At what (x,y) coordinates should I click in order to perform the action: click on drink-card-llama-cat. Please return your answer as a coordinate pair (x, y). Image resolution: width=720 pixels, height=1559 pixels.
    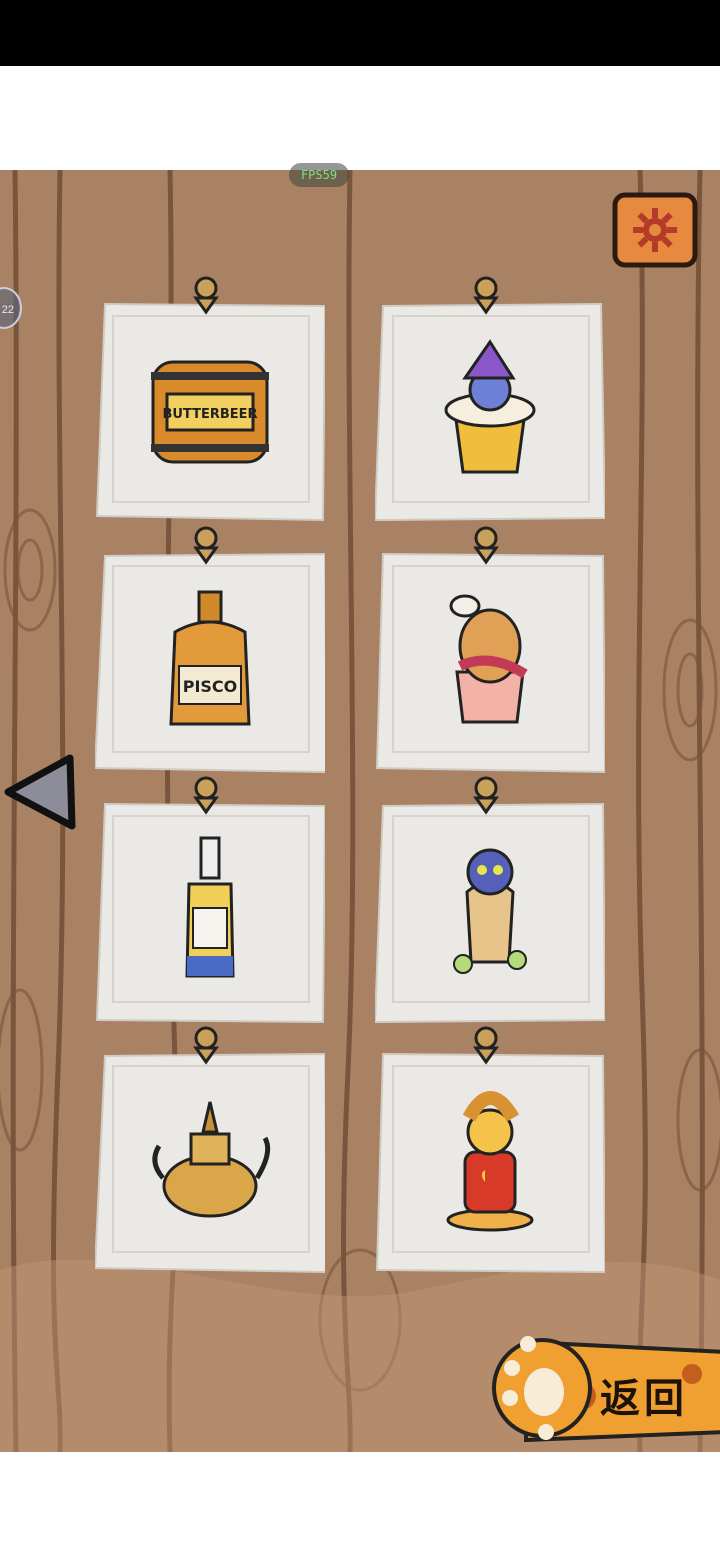
    Looking at the image, I should click on (490, 650).